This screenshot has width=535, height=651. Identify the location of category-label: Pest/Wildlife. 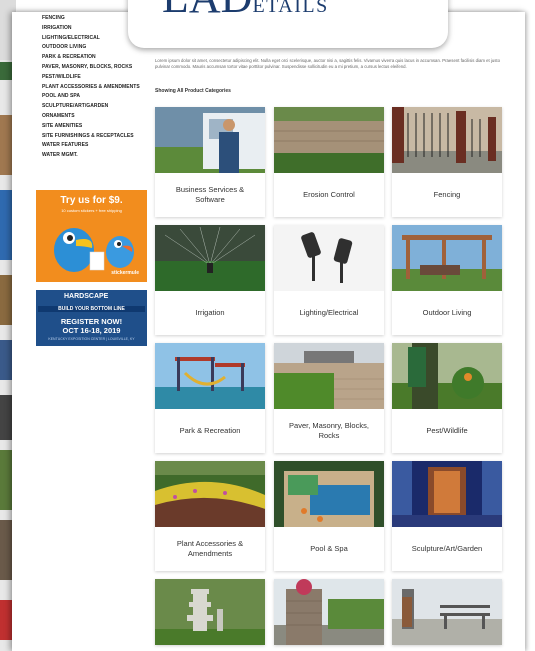
(447, 431).